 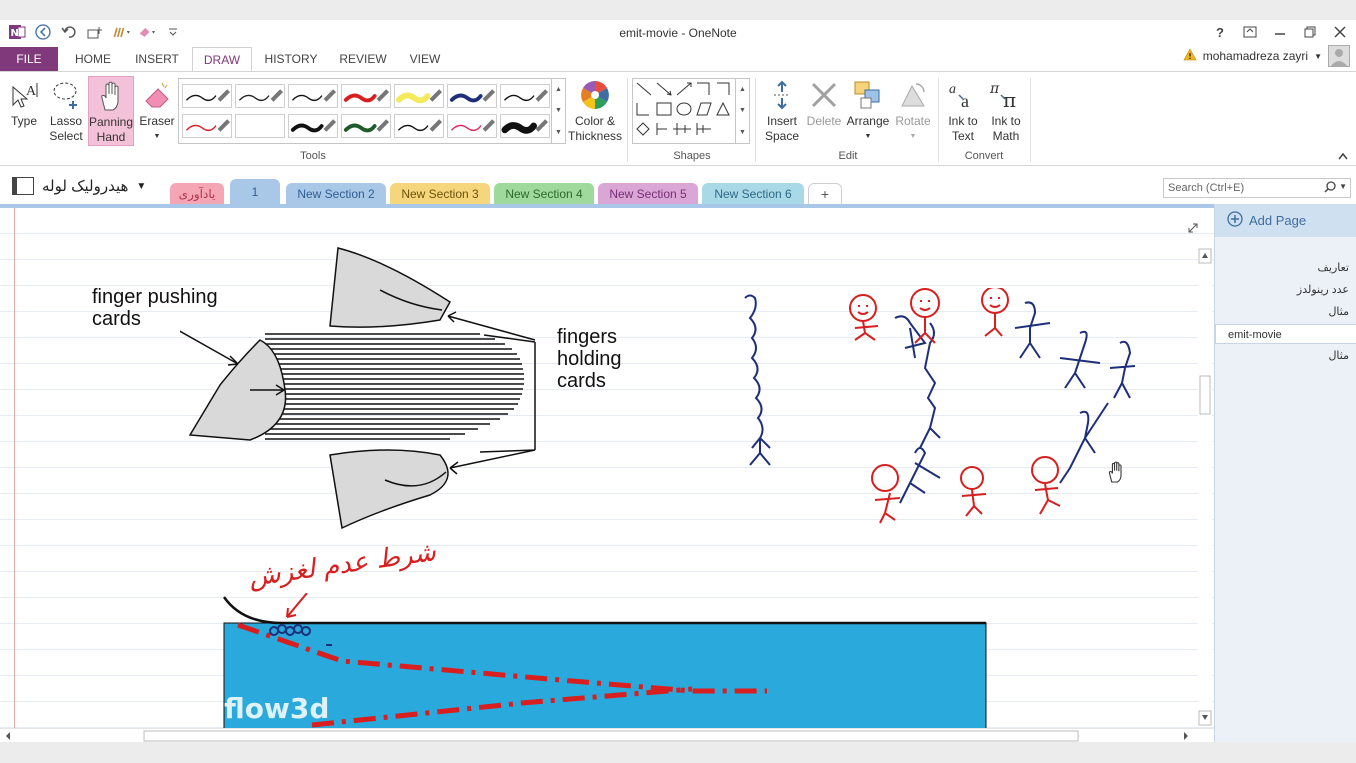 I want to click on ink-to-text-button: aa Ink to Text, so click(x=963, y=111).